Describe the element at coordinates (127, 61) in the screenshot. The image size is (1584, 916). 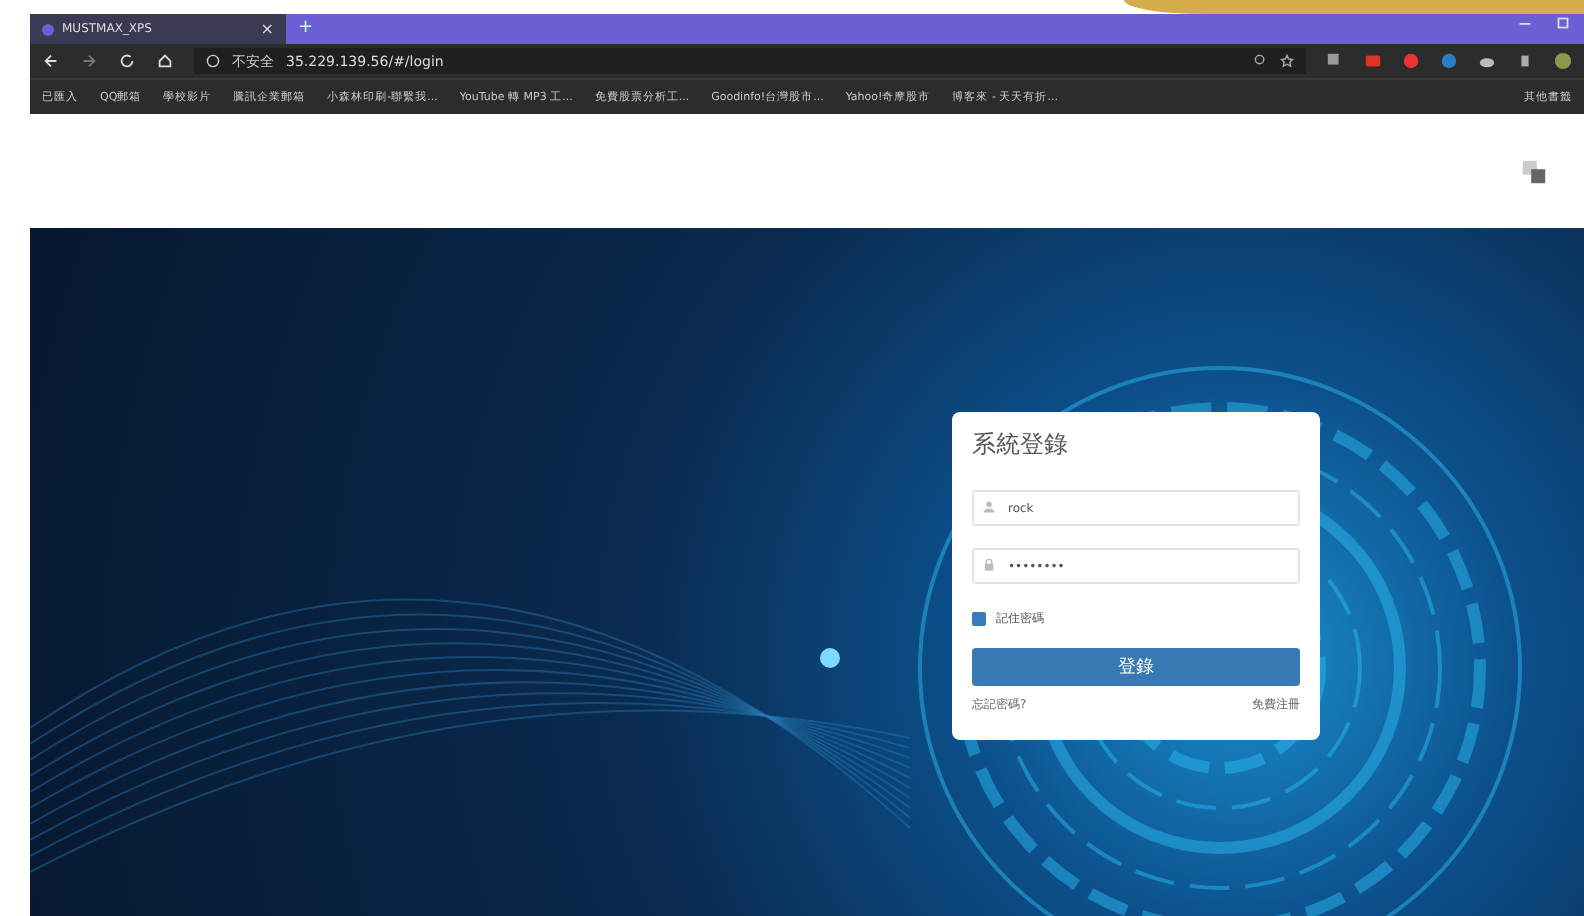
I see `reload-icon` at that location.